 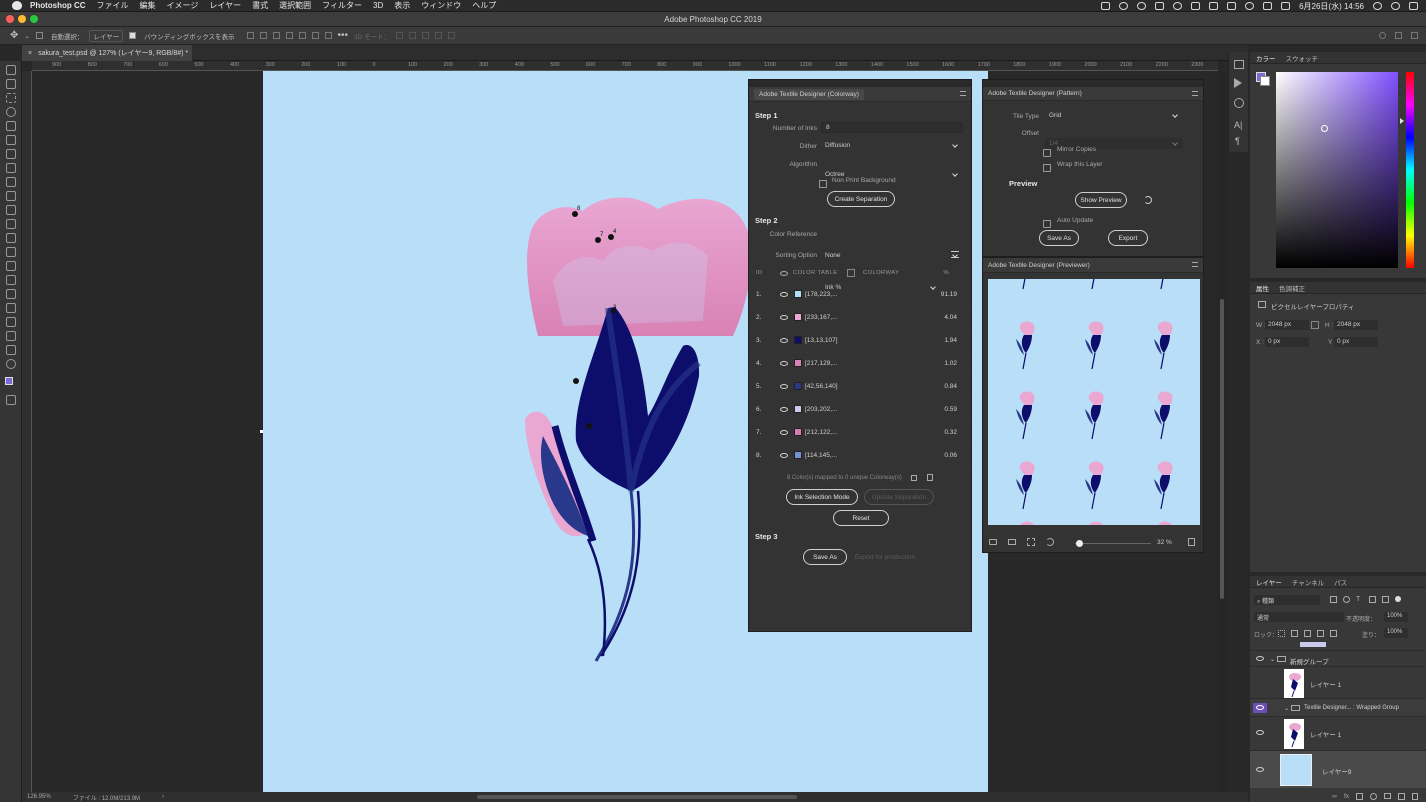 What do you see at coordinates (1382, 35) in the screenshot?
I see `search-icon` at bounding box center [1382, 35].